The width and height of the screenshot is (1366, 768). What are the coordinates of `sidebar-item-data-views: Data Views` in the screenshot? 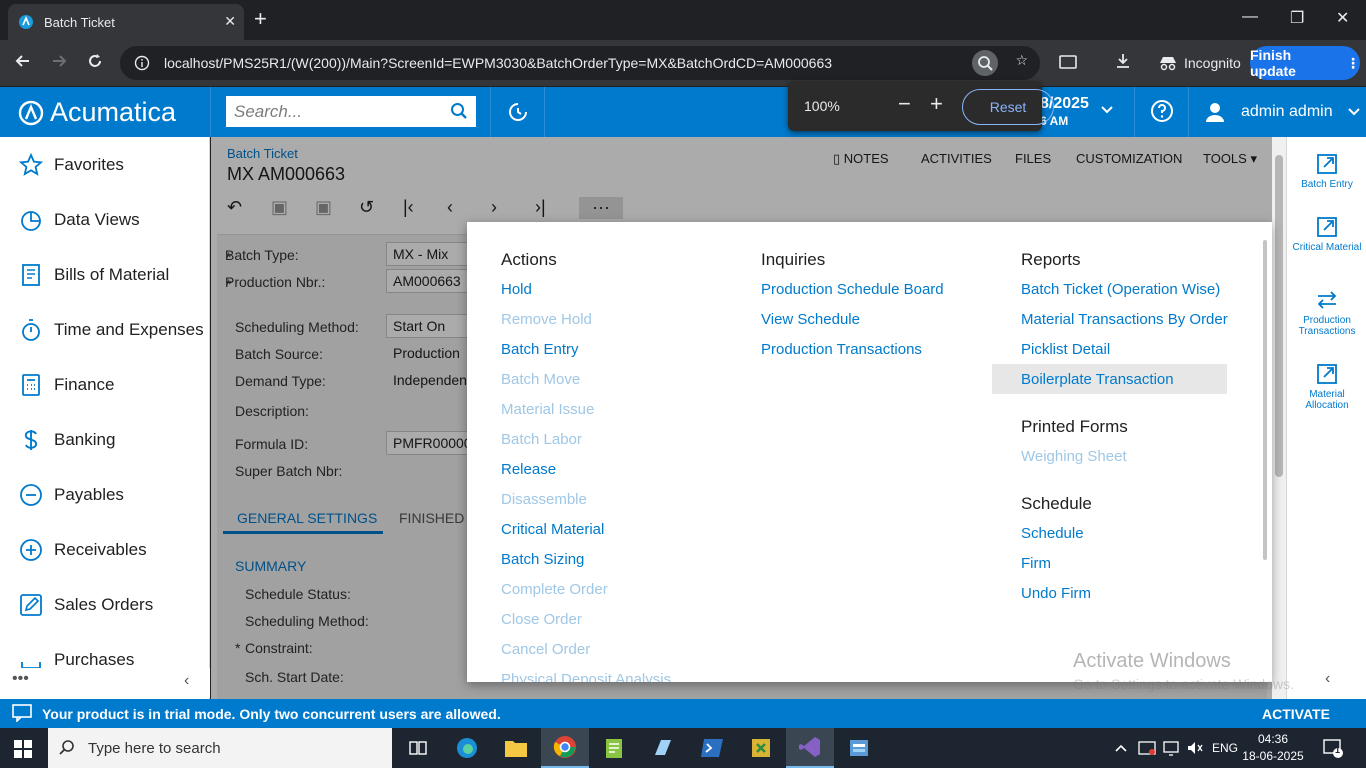 It's located at (104, 220).